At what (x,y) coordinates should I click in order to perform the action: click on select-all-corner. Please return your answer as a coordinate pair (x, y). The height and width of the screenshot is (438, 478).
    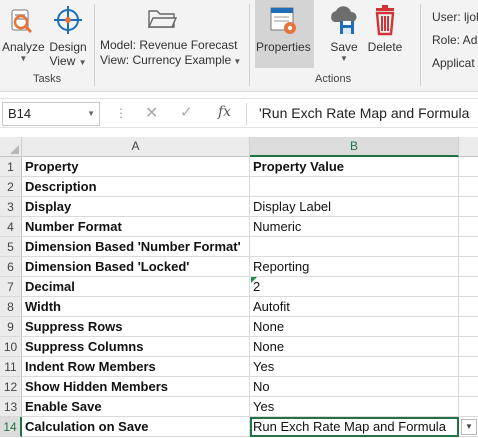
    Looking at the image, I should click on (11, 147).